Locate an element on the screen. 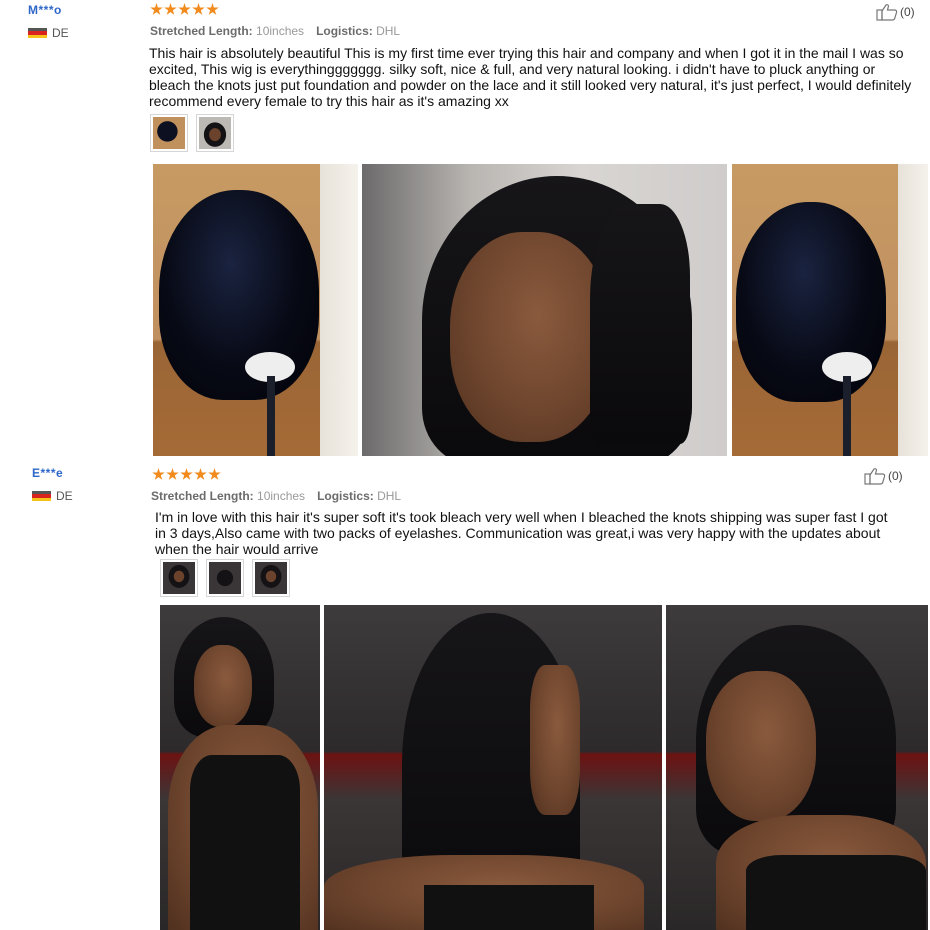 The width and height of the screenshot is (930, 930). reviewer-name: E***e is located at coordinates (52, 473).